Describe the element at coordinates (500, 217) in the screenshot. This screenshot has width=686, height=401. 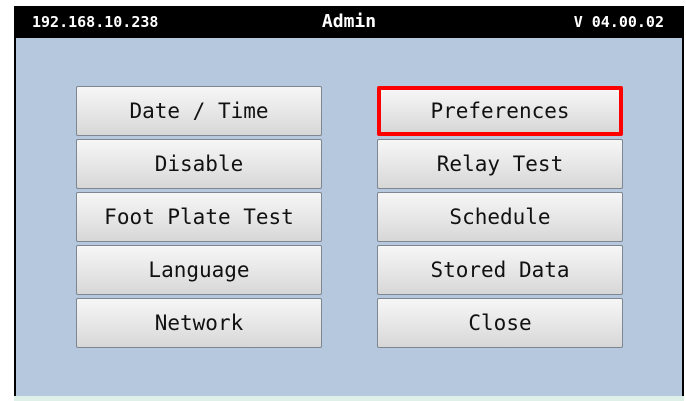
I see `schedule-button: Schedule` at that location.